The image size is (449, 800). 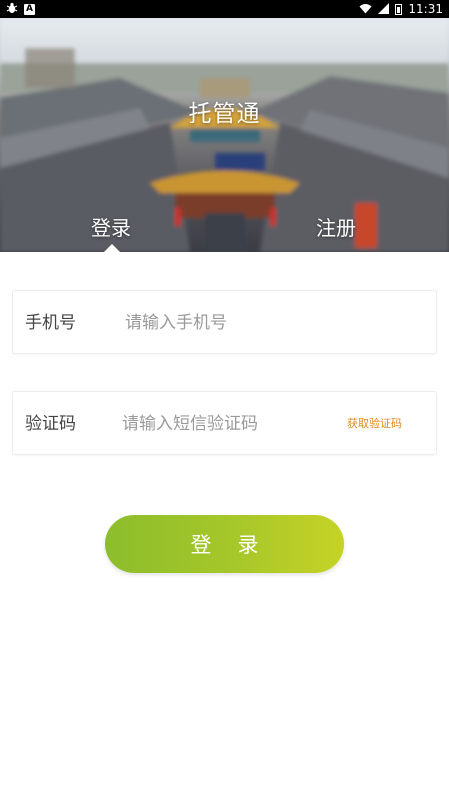 What do you see at coordinates (336, 226) in the screenshot?
I see `tab-register: 注册` at bounding box center [336, 226].